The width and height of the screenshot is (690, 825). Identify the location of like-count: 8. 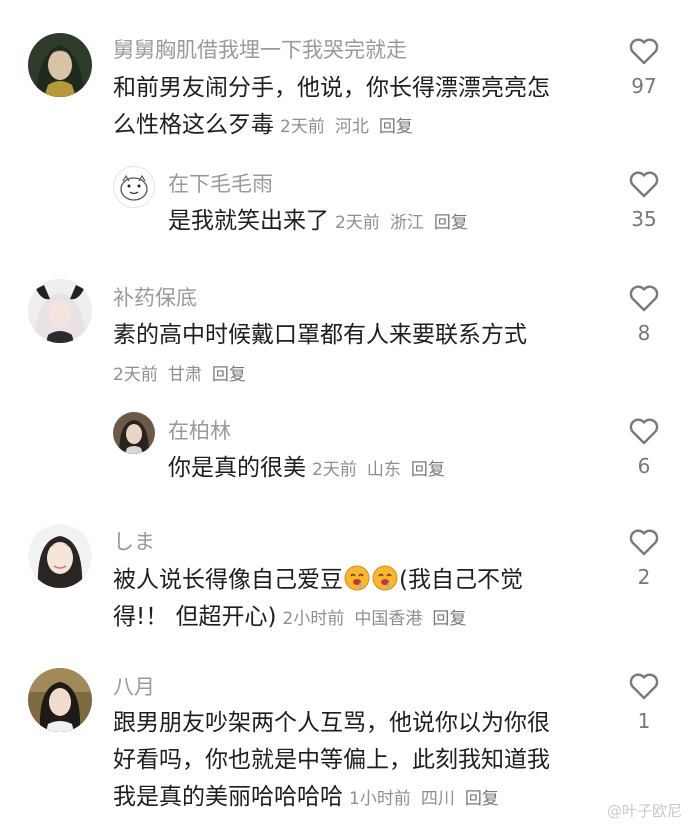
(644, 333).